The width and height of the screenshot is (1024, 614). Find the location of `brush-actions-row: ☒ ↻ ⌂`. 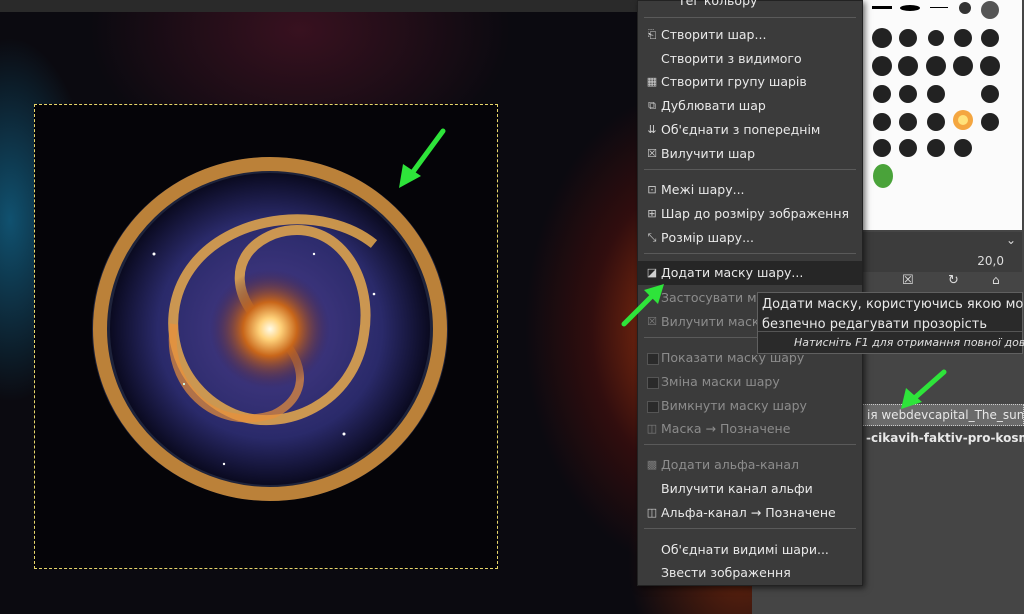

brush-actions-row: ☒ ↻ ⌂ is located at coordinates (942, 282).